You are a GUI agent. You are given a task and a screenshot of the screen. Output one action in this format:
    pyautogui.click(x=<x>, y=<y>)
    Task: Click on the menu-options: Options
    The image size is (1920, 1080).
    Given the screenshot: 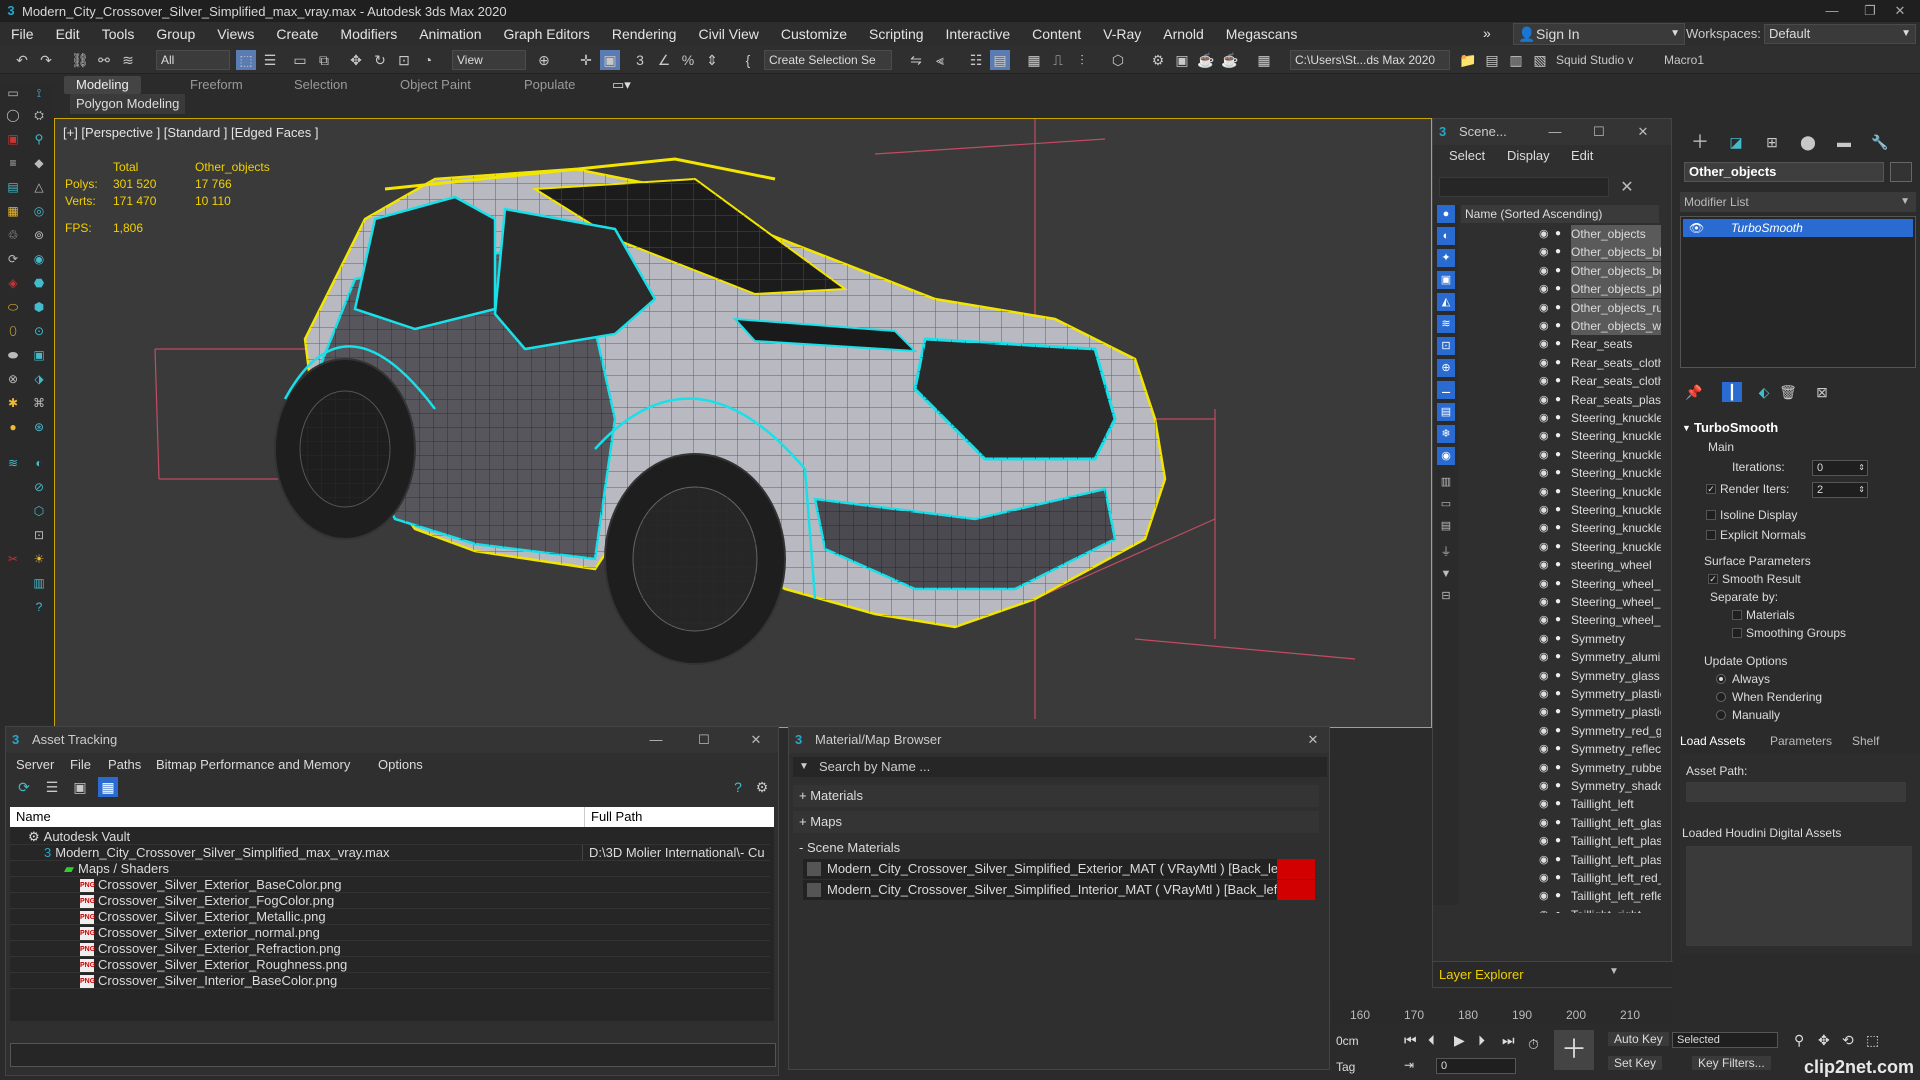 What is the action you would take?
    pyautogui.click(x=400, y=765)
    